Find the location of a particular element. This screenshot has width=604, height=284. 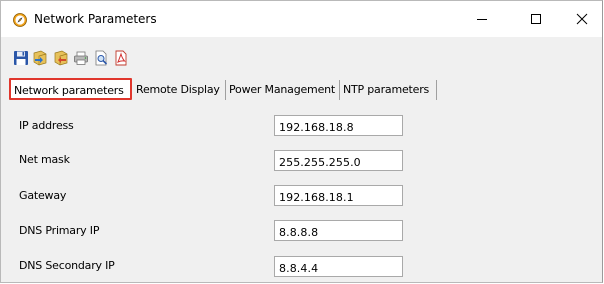

export-button is located at coordinates (61, 58).